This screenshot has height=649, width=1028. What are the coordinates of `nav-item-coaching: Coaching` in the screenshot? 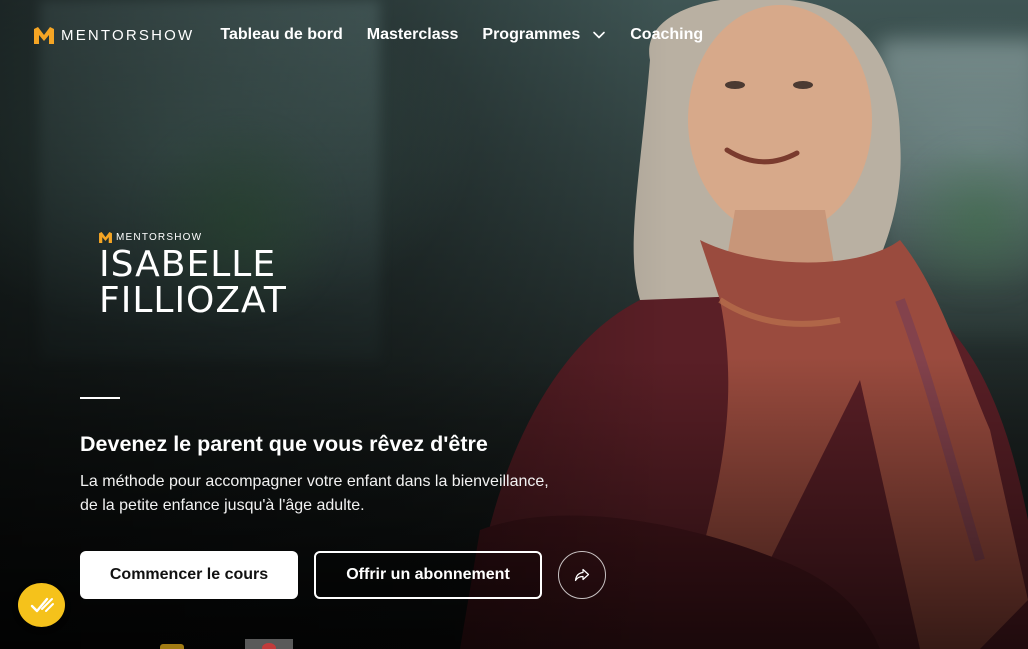 It's located at (666, 35).